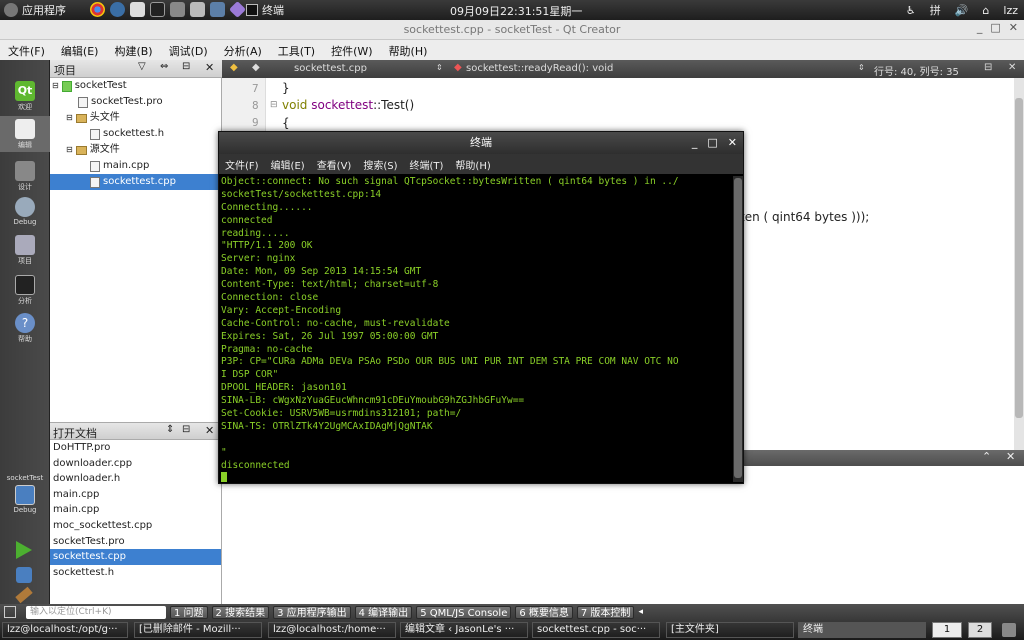 This screenshot has height=640, width=1024. What do you see at coordinates (640, 612) in the screenshot?
I see `more-tabs-icon: ◂` at bounding box center [640, 612].